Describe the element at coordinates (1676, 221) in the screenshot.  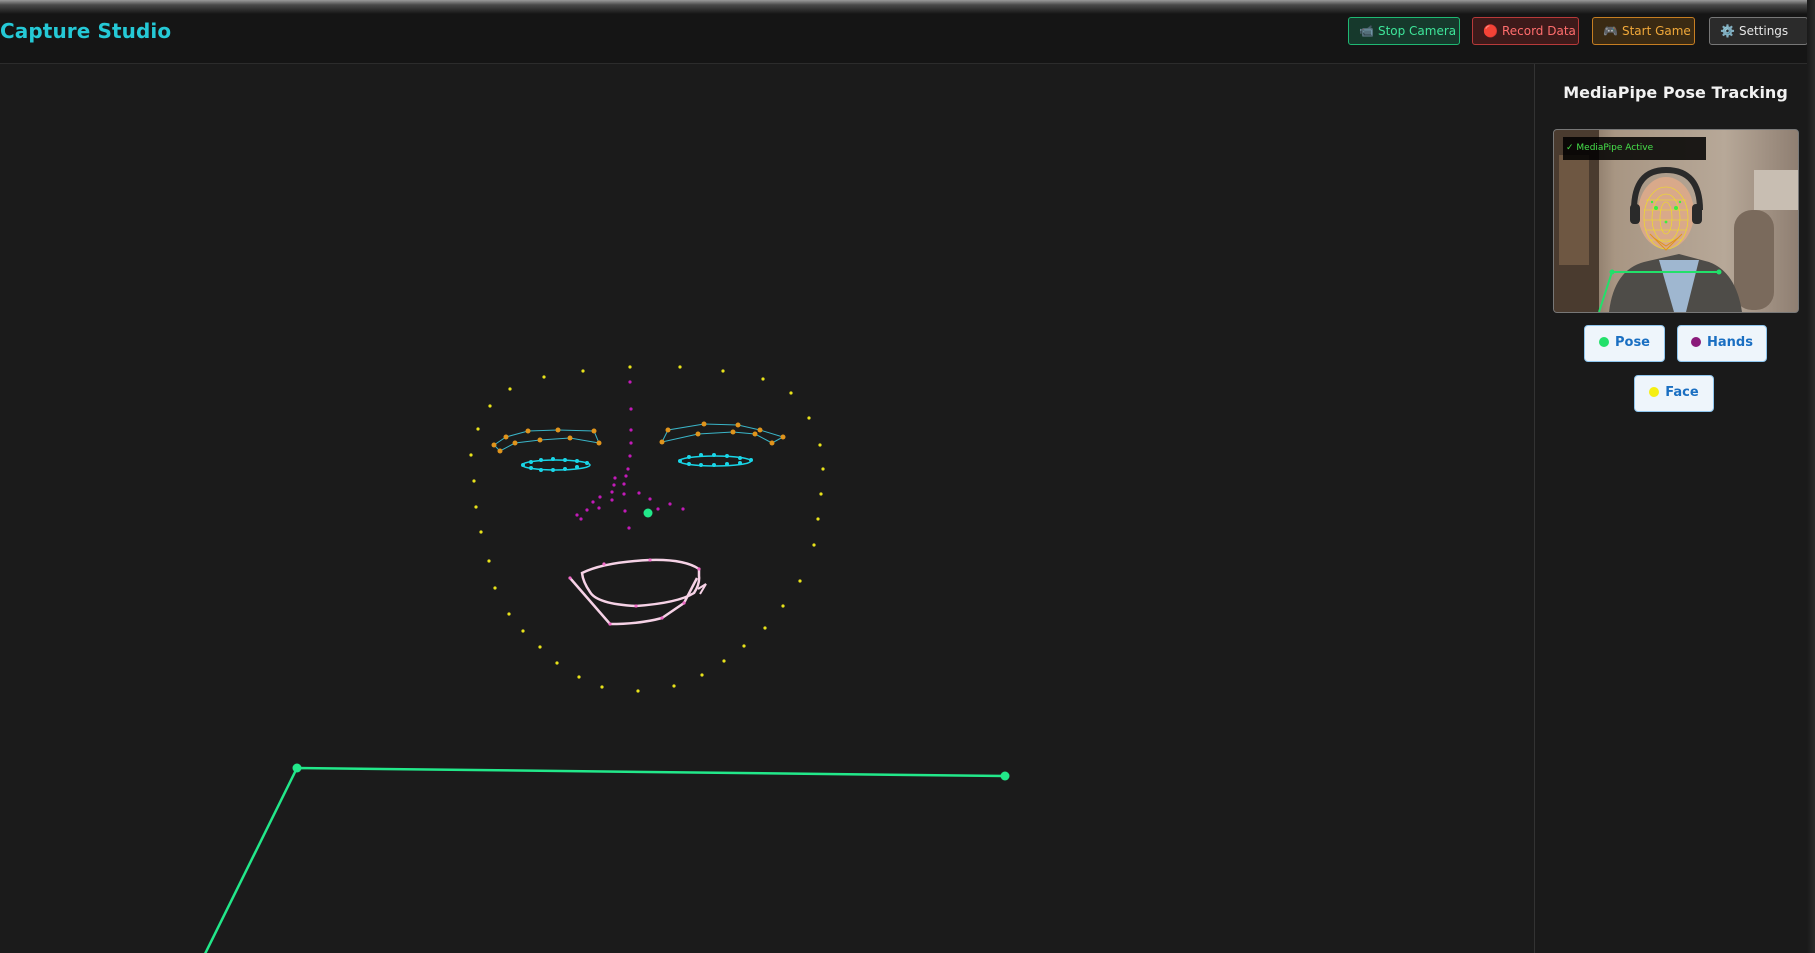
I see `camera-feed-preview: ✓ MediaPipe Active` at that location.